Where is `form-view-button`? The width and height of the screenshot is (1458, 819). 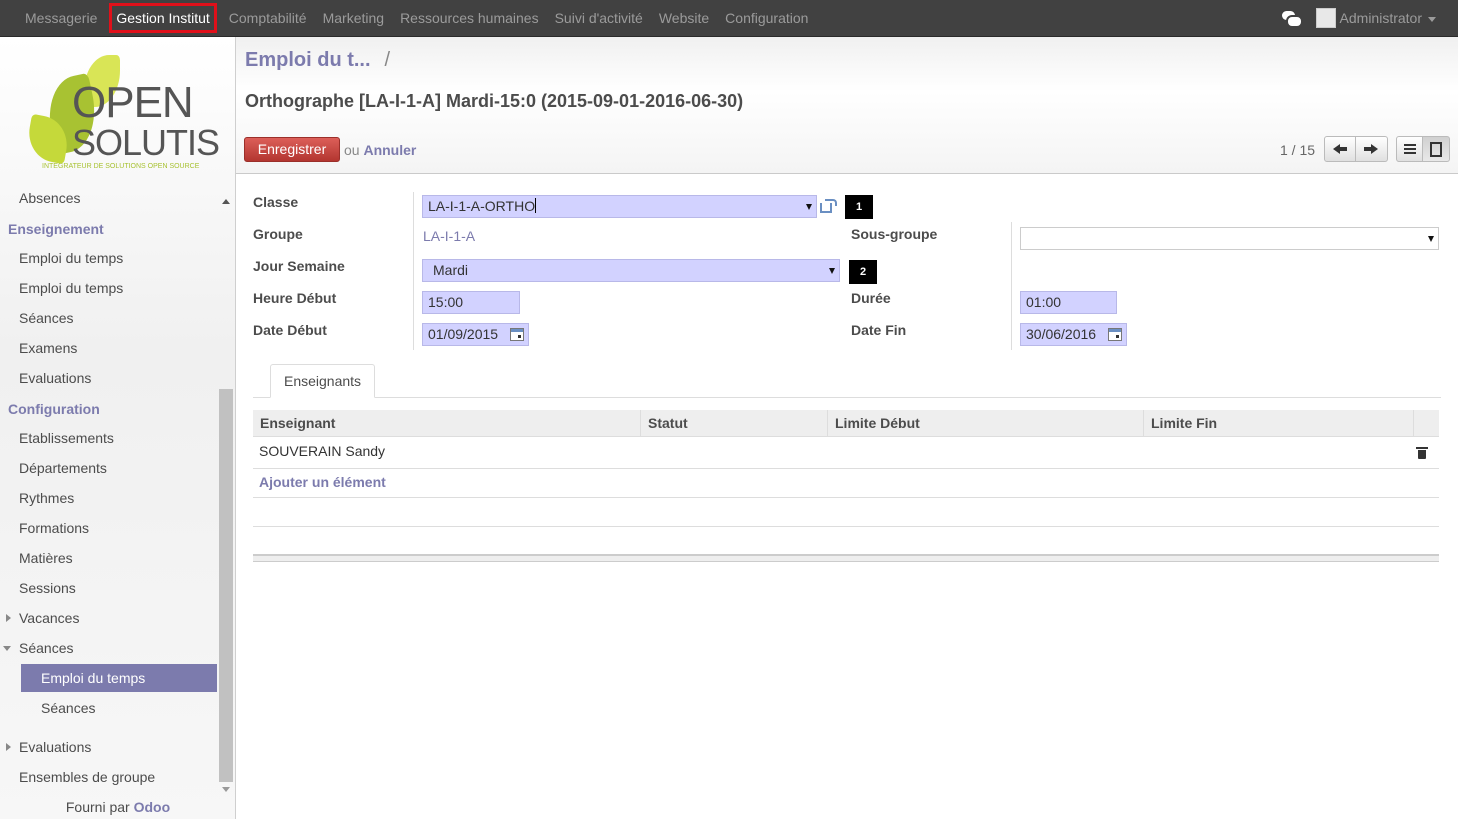
form-view-button is located at coordinates (1436, 149).